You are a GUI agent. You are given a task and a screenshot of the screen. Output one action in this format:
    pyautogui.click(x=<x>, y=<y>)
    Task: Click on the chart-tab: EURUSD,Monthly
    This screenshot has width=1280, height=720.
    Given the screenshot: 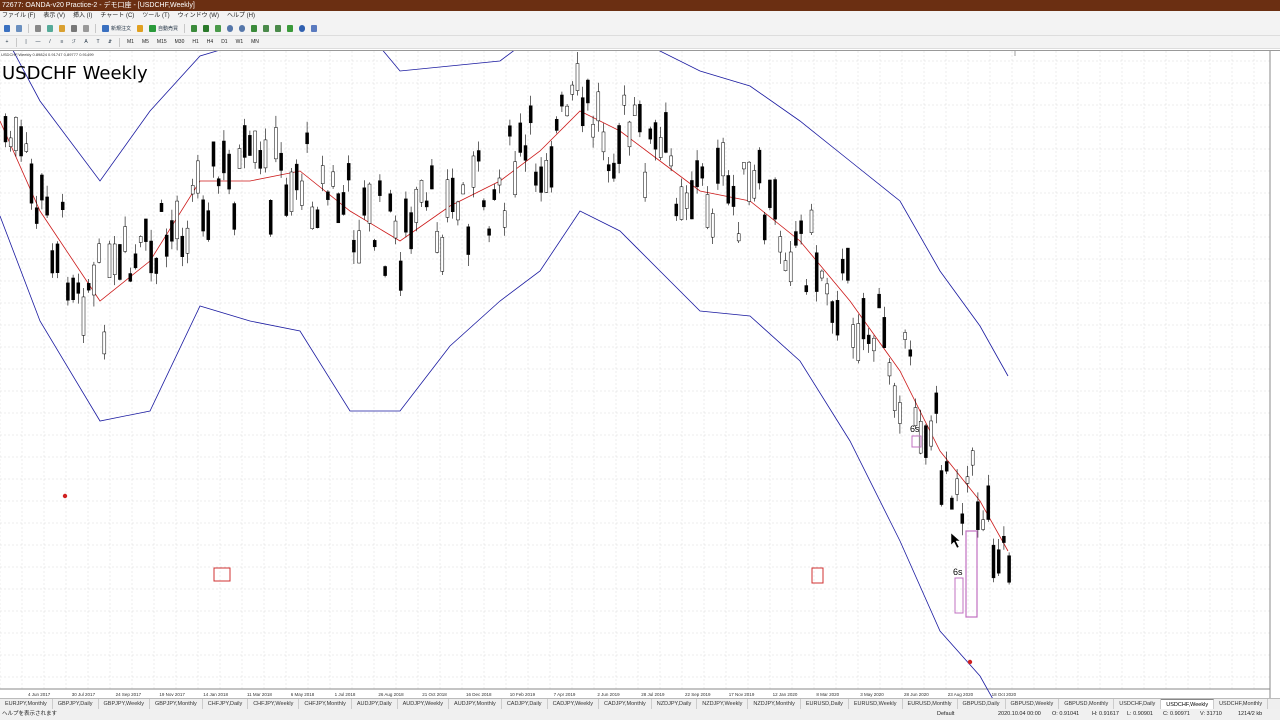 What is the action you would take?
    pyautogui.click(x=930, y=704)
    